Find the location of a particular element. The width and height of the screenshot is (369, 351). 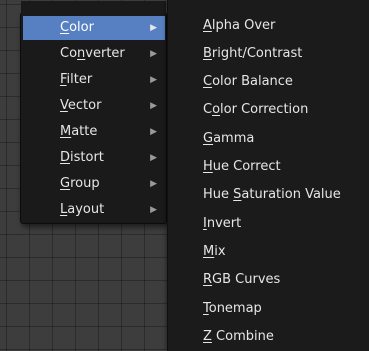

submenu-item-color-correction: Color Correction is located at coordinates (268, 110).